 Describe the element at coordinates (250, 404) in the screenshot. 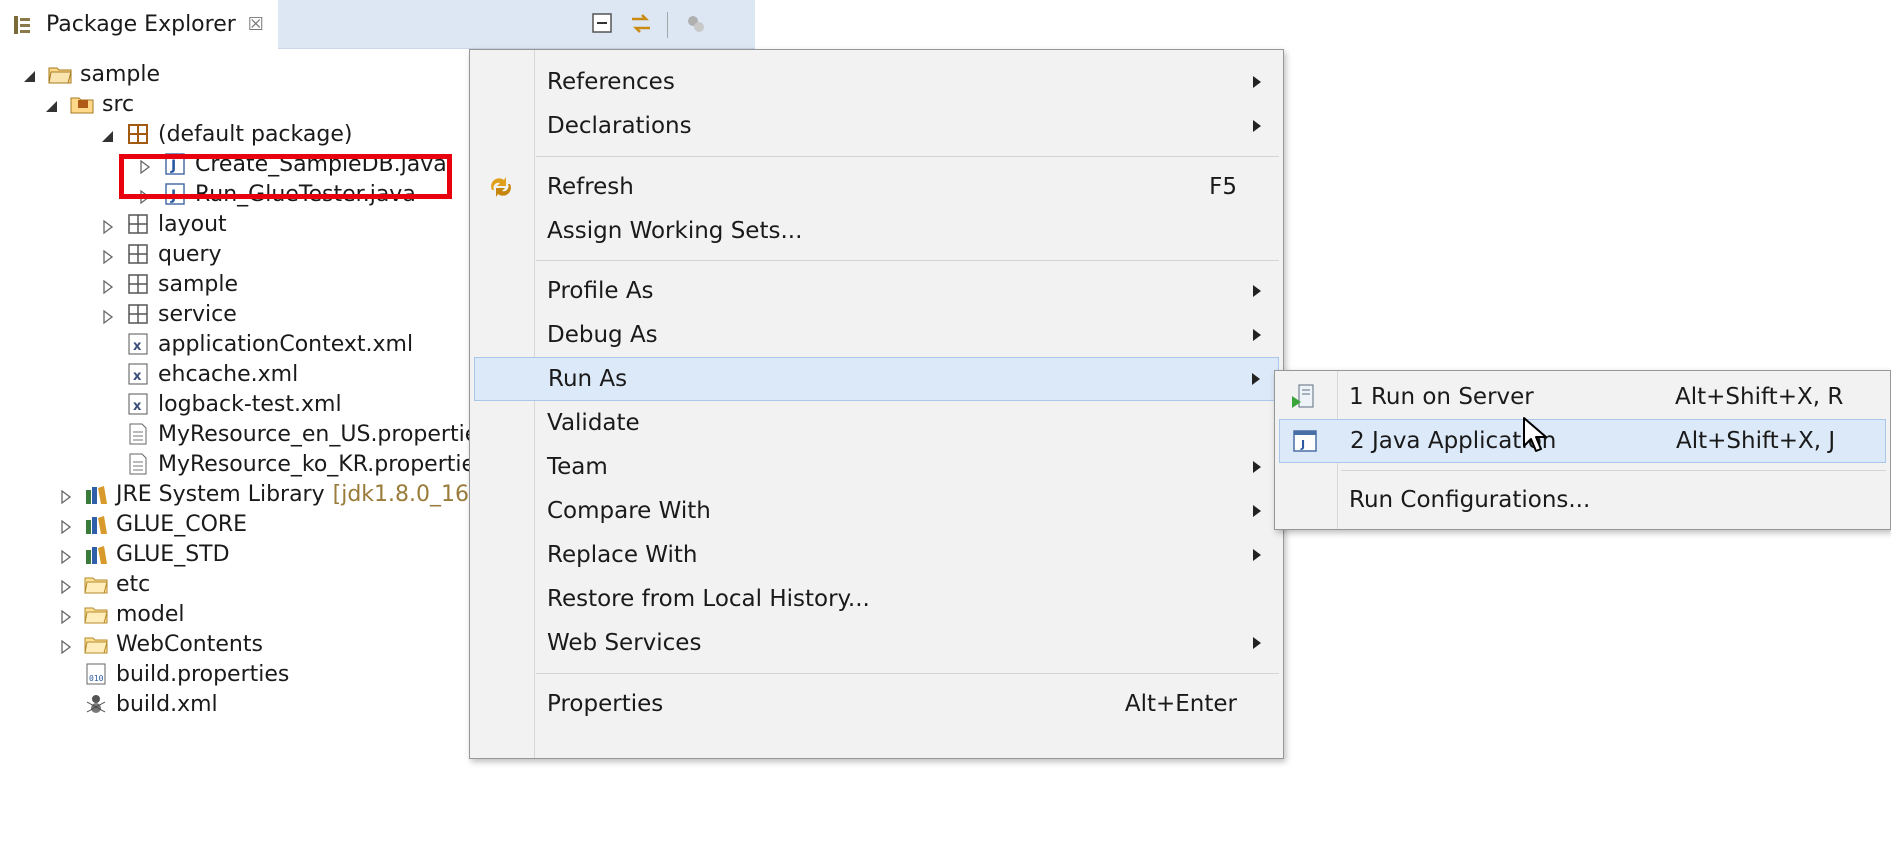

I see `tree-item-label: logback-test.xml` at that location.